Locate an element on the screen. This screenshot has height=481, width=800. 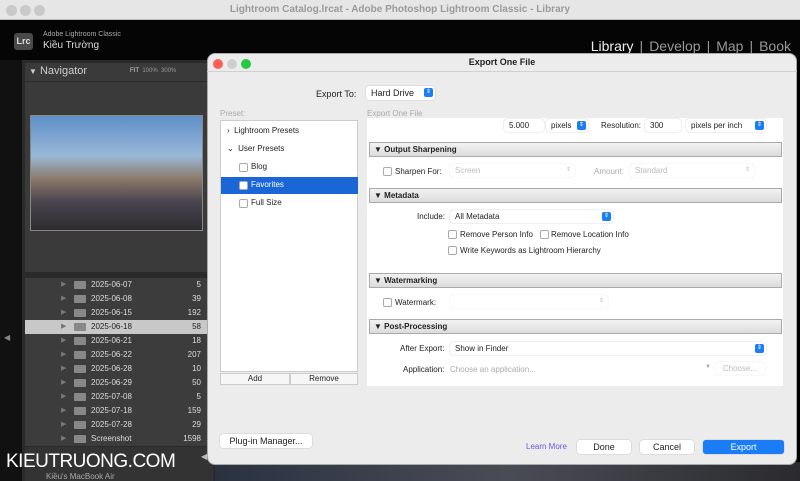
remove-location-checkbox is located at coordinates (544, 234).